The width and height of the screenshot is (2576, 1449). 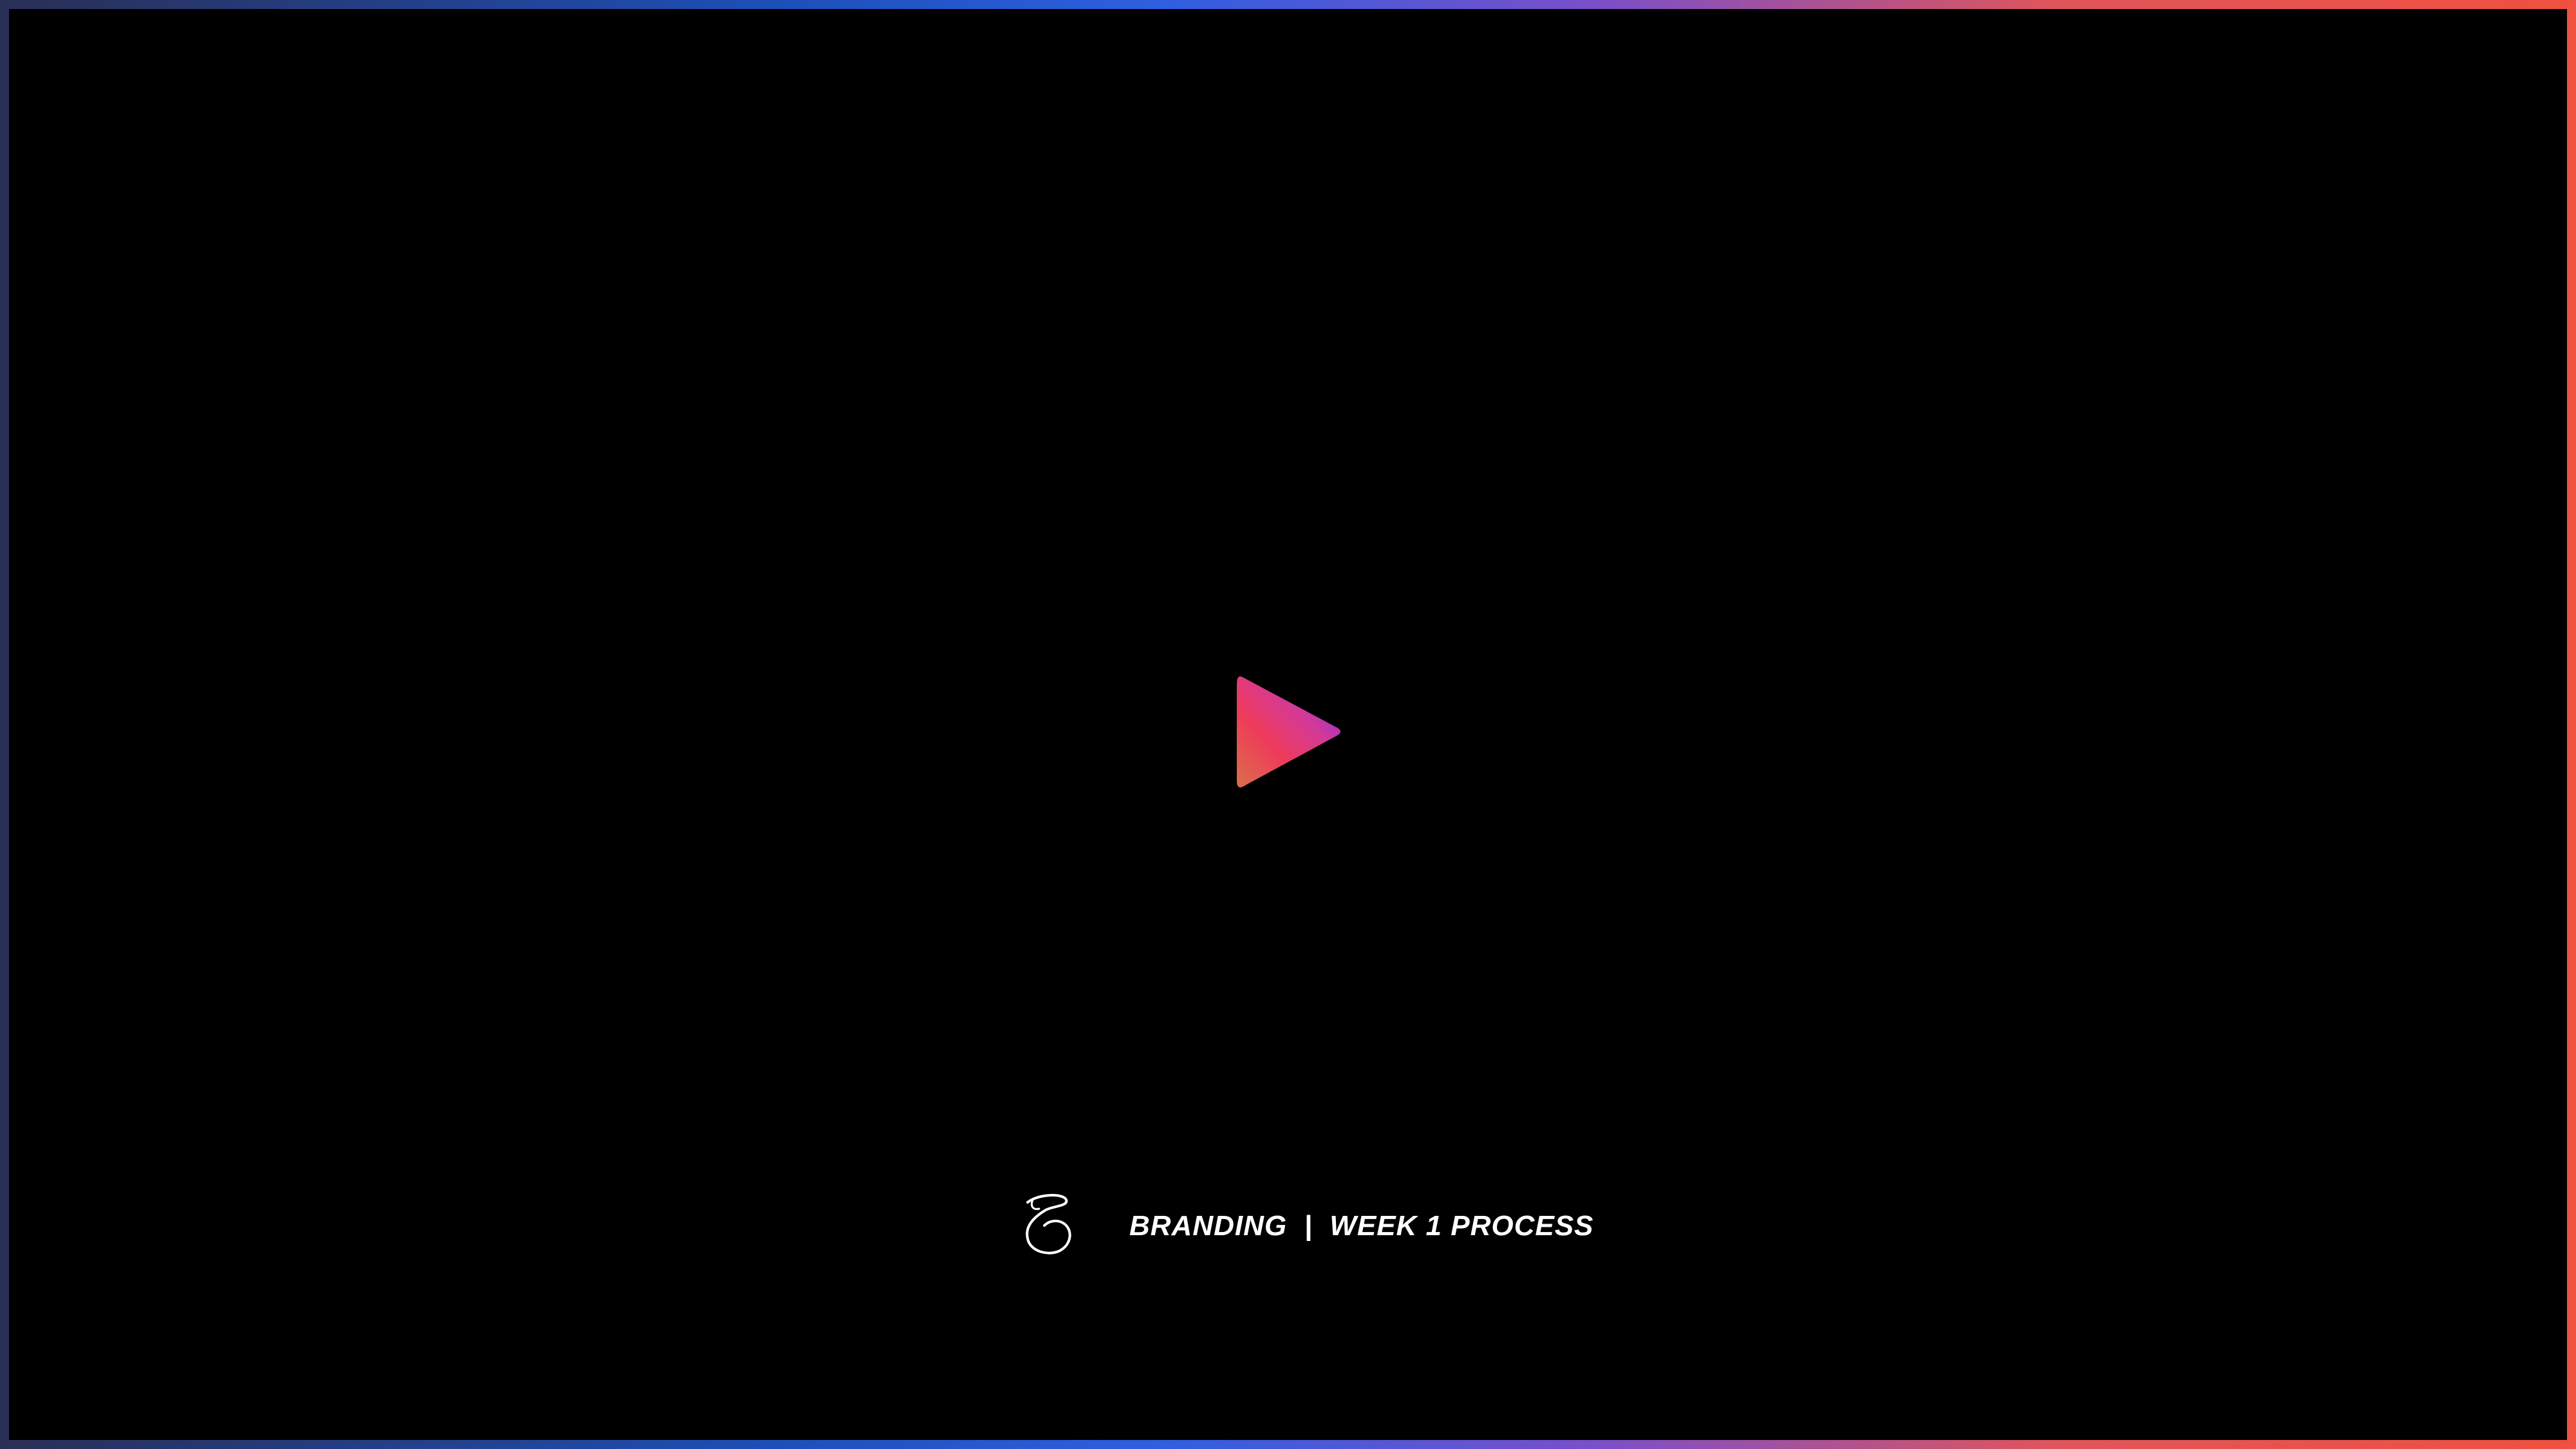 What do you see at coordinates (1045, 1226) in the screenshot?
I see `script-s-logo` at bounding box center [1045, 1226].